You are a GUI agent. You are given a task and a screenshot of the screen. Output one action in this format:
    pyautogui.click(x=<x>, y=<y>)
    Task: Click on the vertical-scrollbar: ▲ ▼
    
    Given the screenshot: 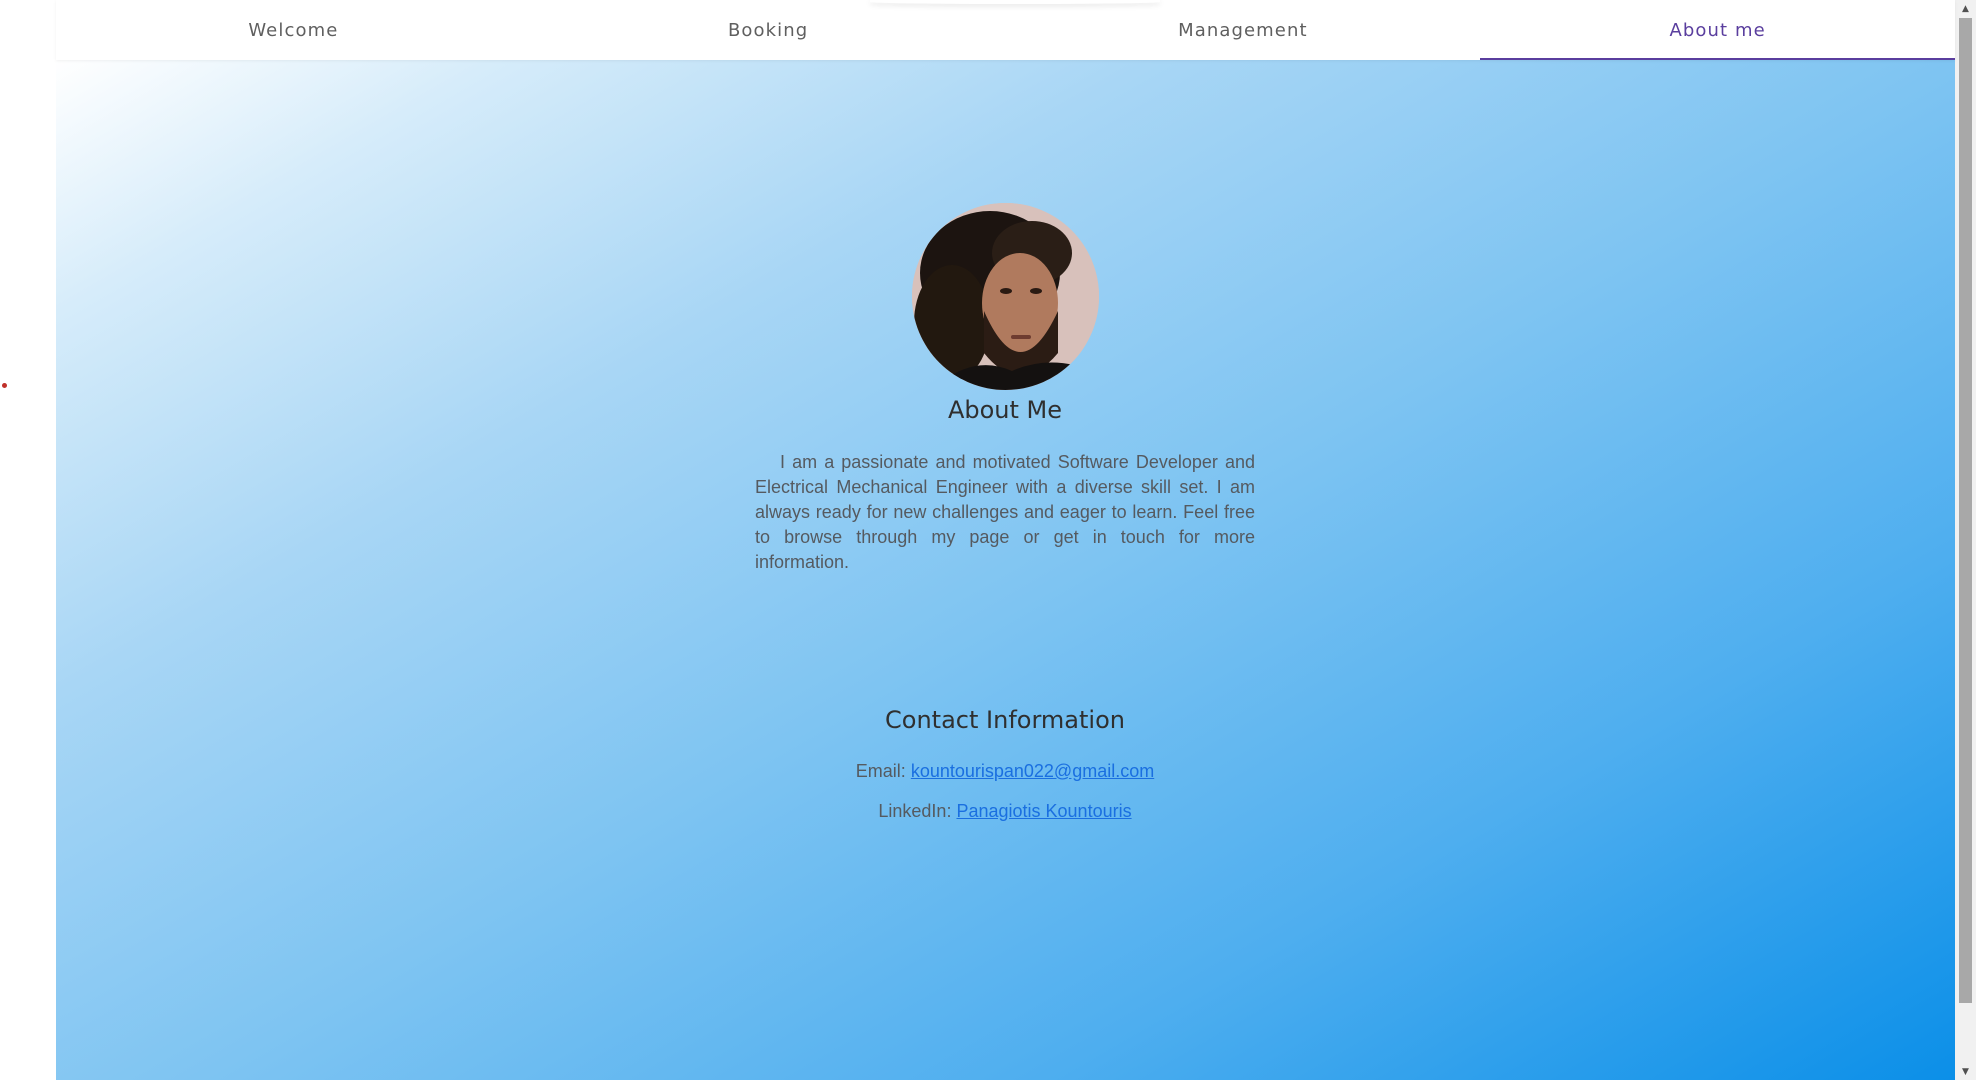 What is the action you would take?
    pyautogui.click(x=1965, y=540)
    